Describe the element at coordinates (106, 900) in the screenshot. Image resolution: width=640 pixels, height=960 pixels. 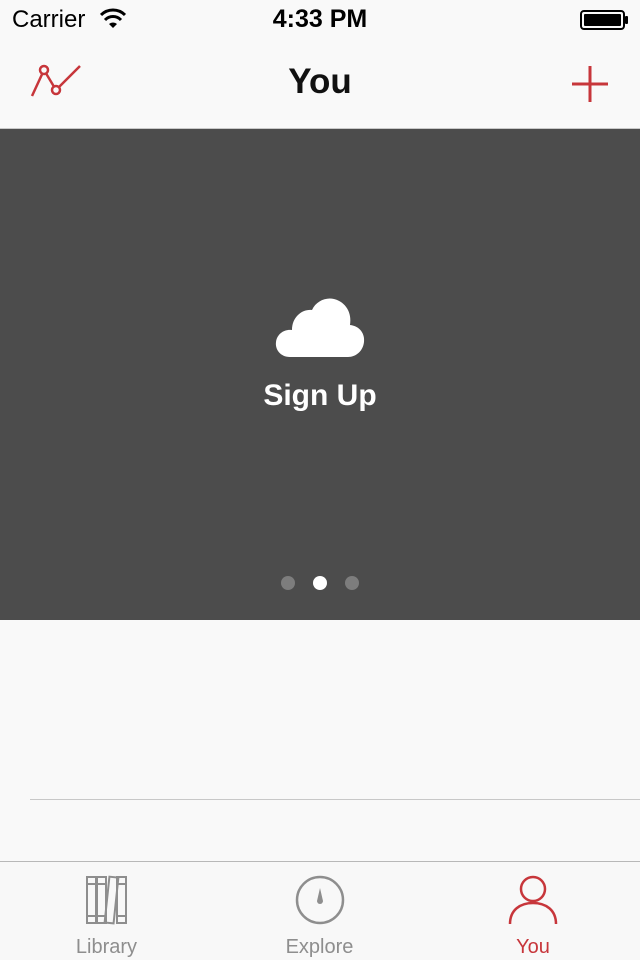
I see `books-icon` at that location.